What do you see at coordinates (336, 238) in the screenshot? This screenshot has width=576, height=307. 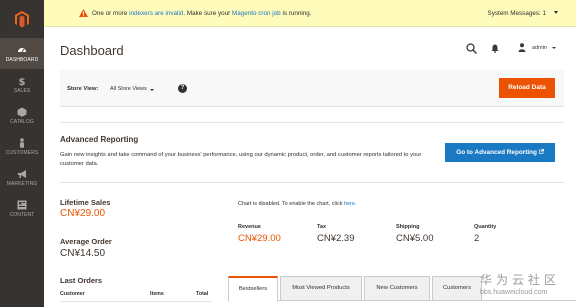 I see `tax-value: CN¥2.39` at bounding box center [336, 238].